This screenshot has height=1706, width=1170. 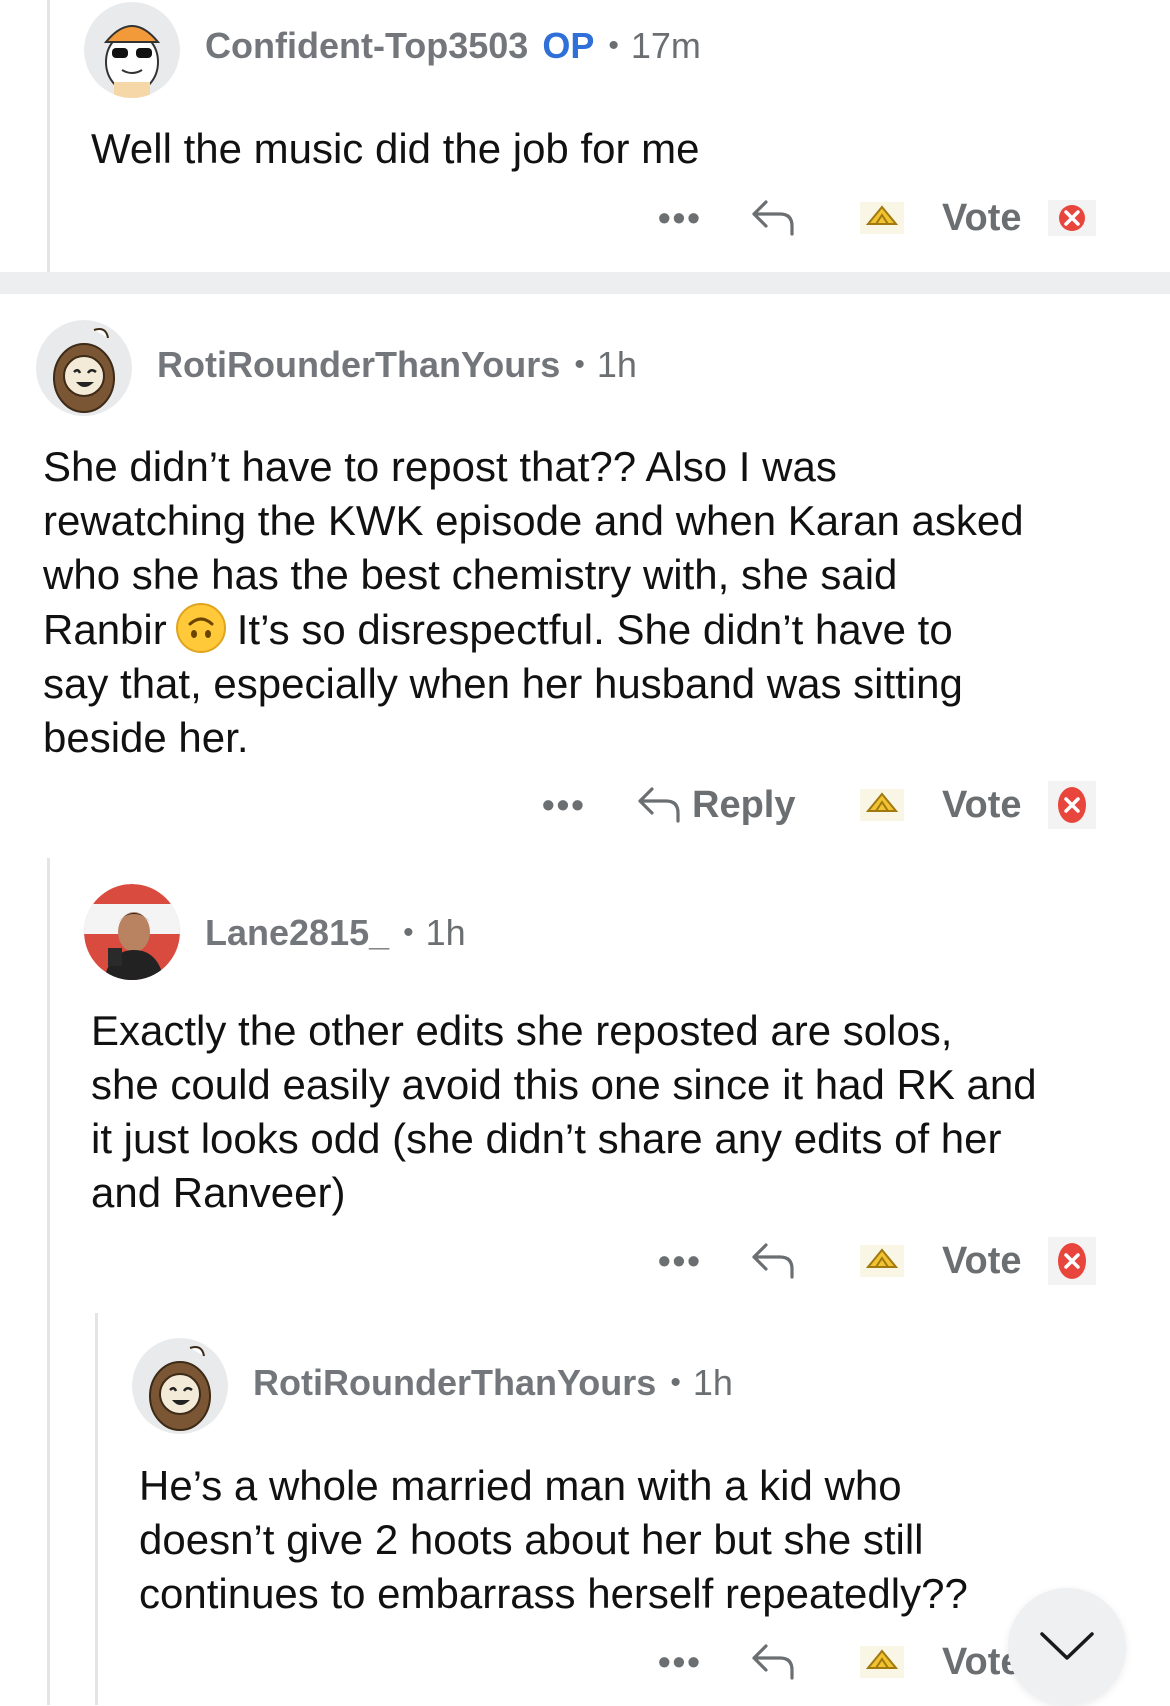 I want to click on chevron-down-icon, so click(x=1067, y=1647).